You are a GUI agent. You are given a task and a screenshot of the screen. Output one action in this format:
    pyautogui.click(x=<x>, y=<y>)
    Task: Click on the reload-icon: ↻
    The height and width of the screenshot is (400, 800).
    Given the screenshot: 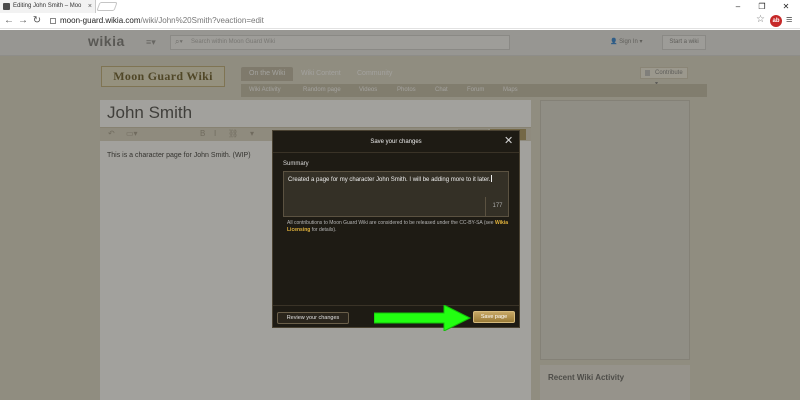 What is the action you would take?
    pyautogui.click(x=37, y=21)
    